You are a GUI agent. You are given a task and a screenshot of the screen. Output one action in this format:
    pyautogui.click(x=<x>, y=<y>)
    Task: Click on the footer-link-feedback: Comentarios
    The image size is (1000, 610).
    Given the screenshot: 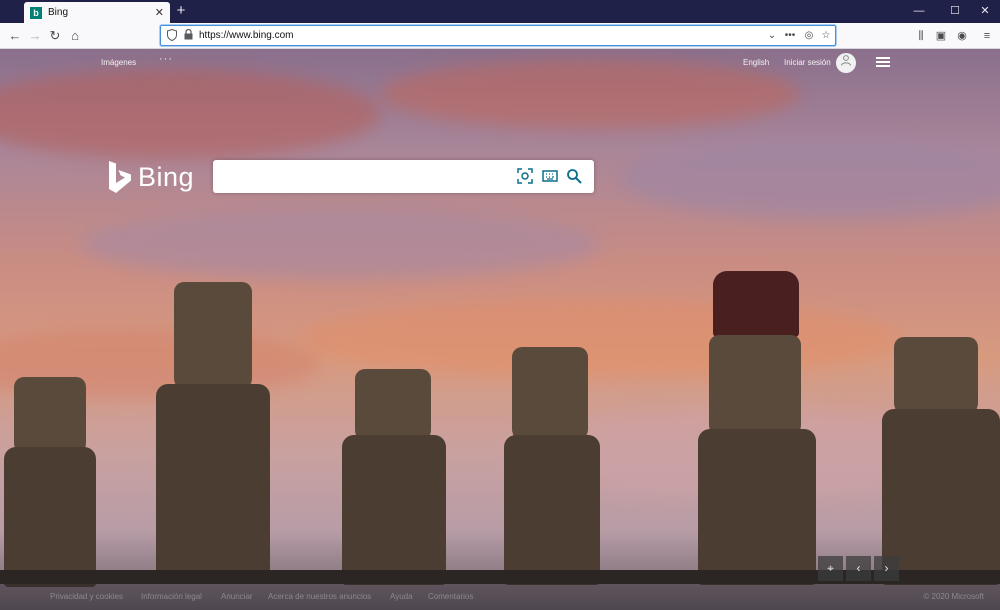 What is the action you would take?
    pyautogui.click(x=450, y=596)
    